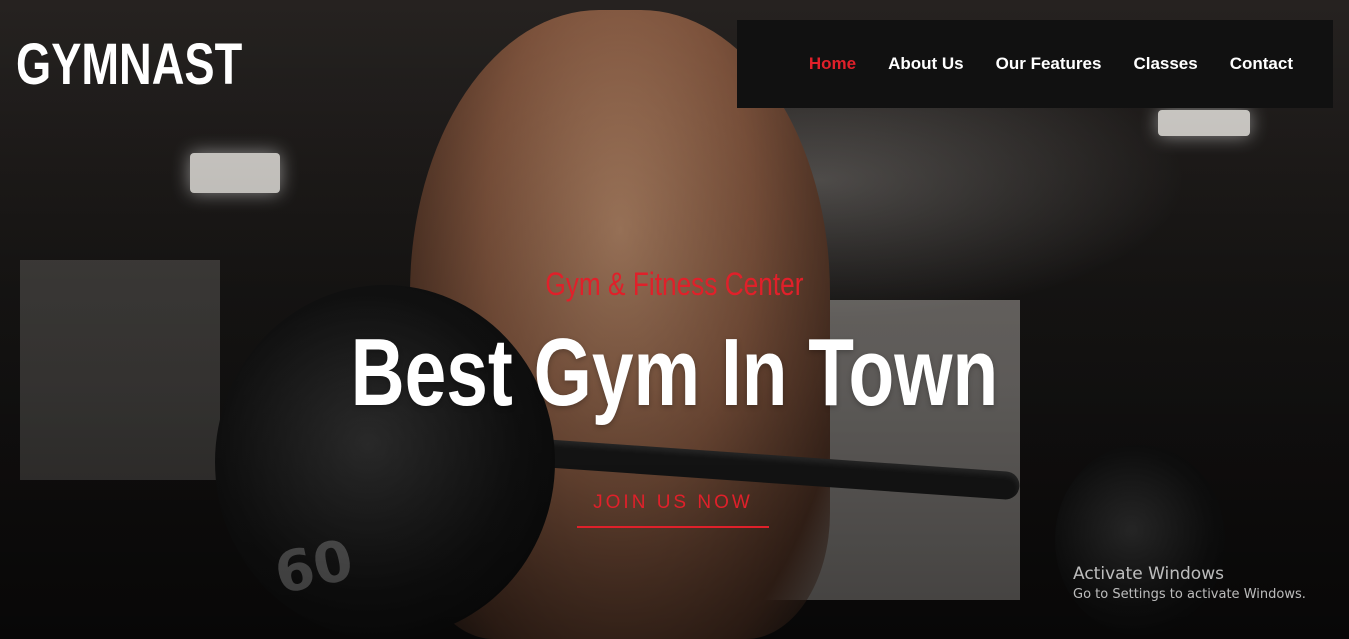  What do you see at coordinates (1049, 64) in the screenshot?
I see `nav-item-our-features: Our Features` at bounding box center [1049, 64].